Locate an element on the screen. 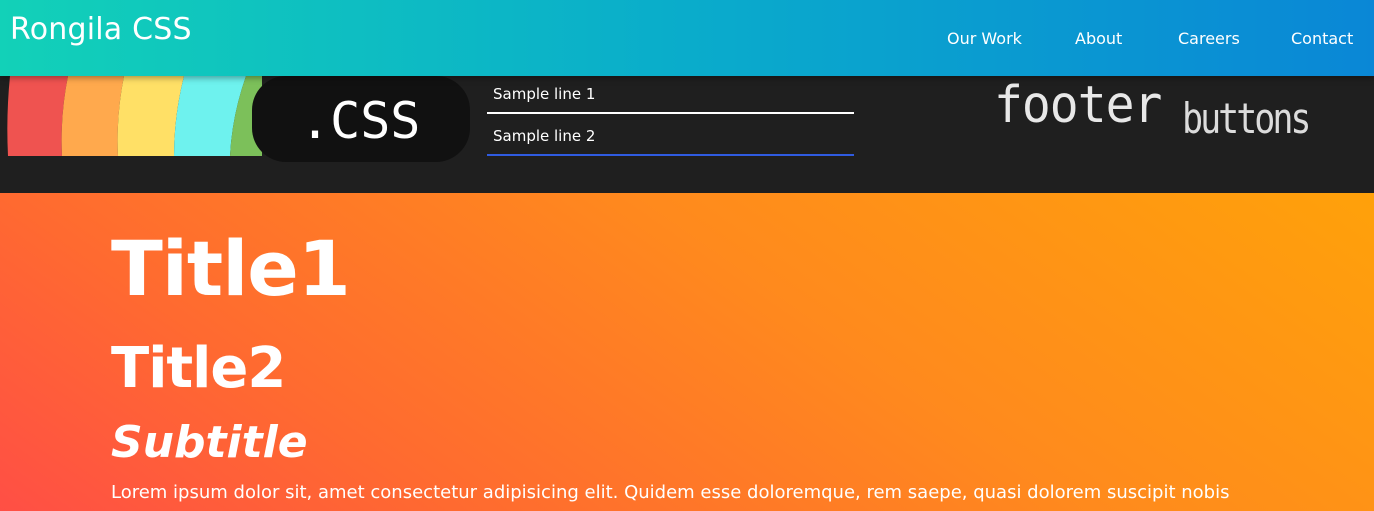 This screenshot has height=511, width=1374. nav-link-contact: Contact is located at coordinates (1322, 38).